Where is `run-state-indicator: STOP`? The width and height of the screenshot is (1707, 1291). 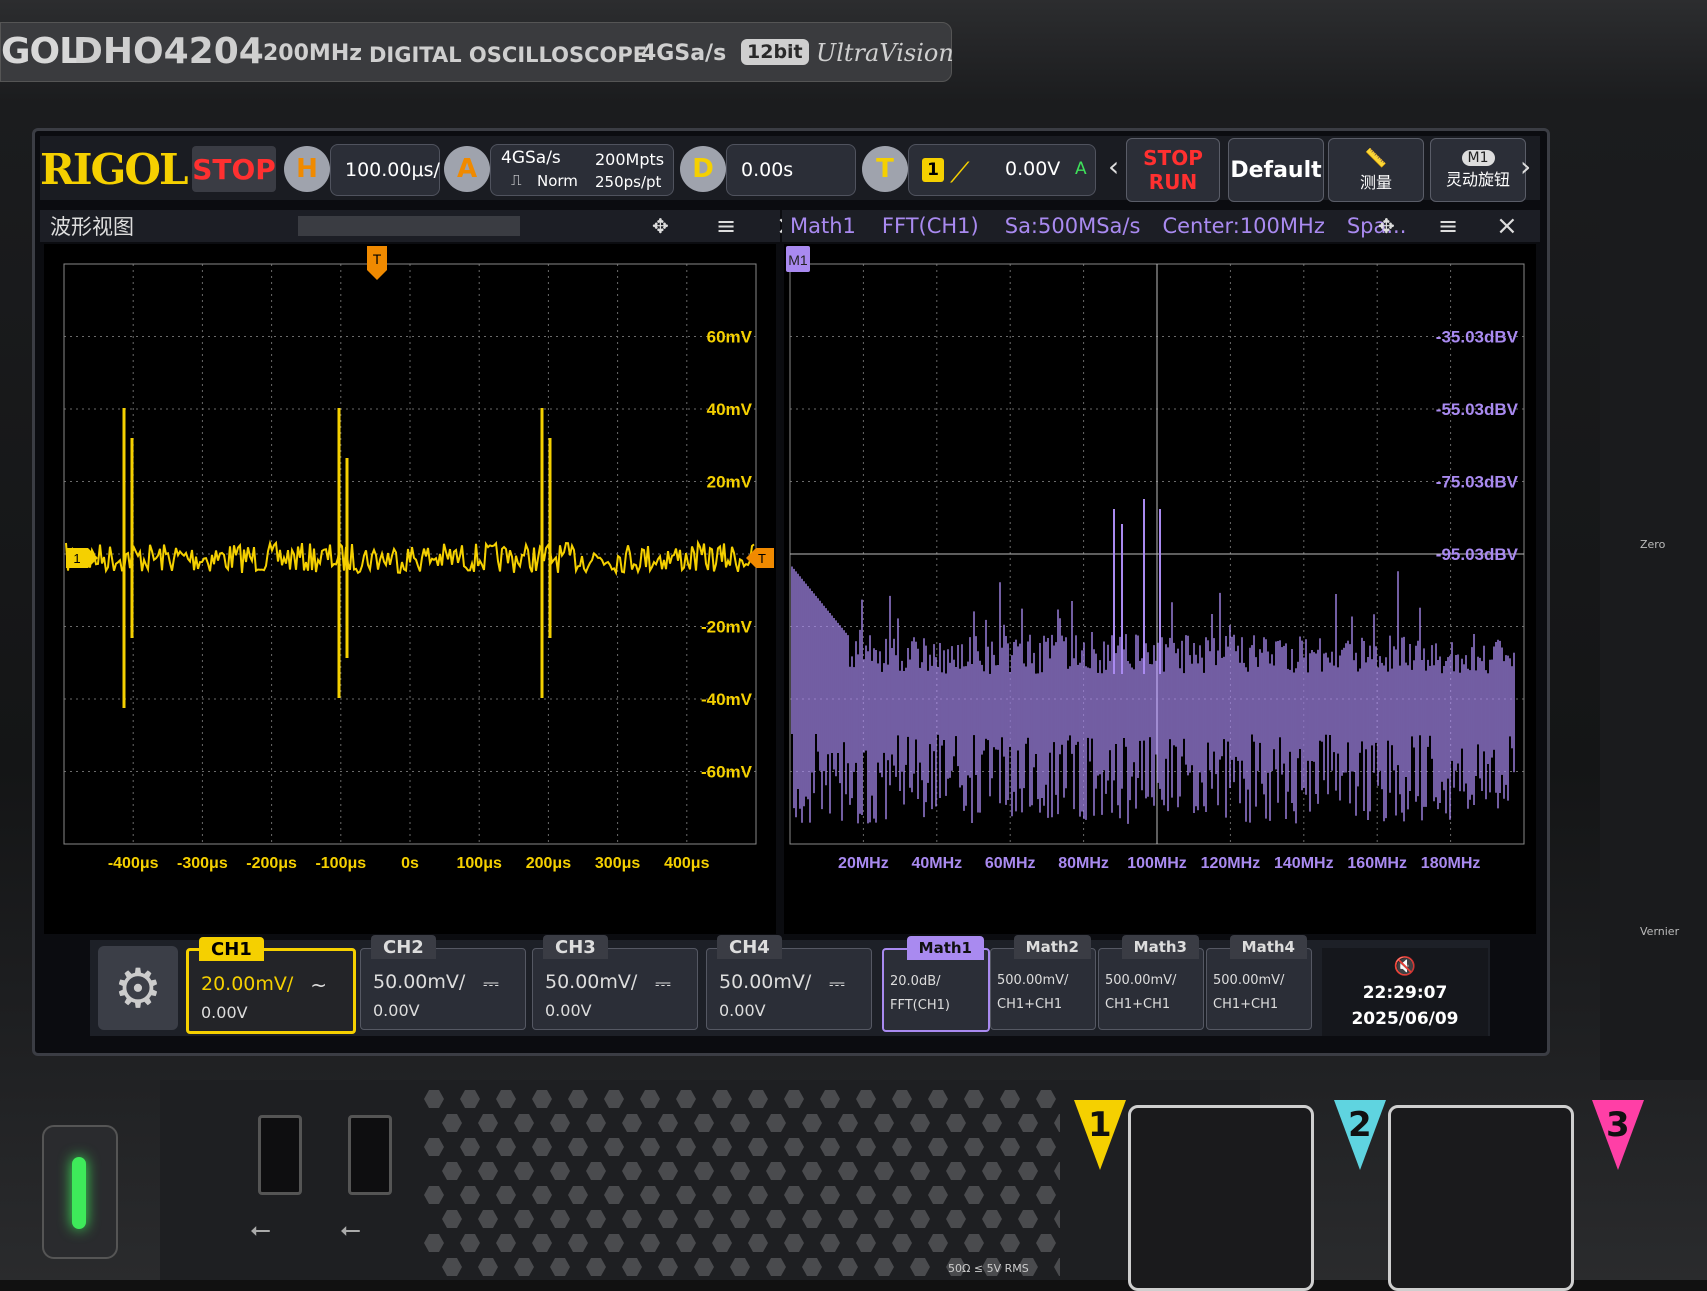
run-state-indicator: STOP is located at coordinates (234, 169).